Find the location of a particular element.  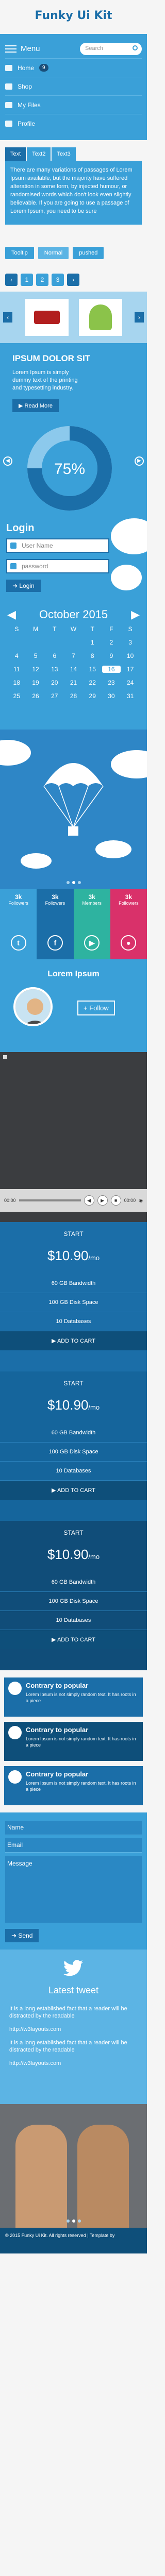

email-field: Email is located at coordinates (74, 1845).